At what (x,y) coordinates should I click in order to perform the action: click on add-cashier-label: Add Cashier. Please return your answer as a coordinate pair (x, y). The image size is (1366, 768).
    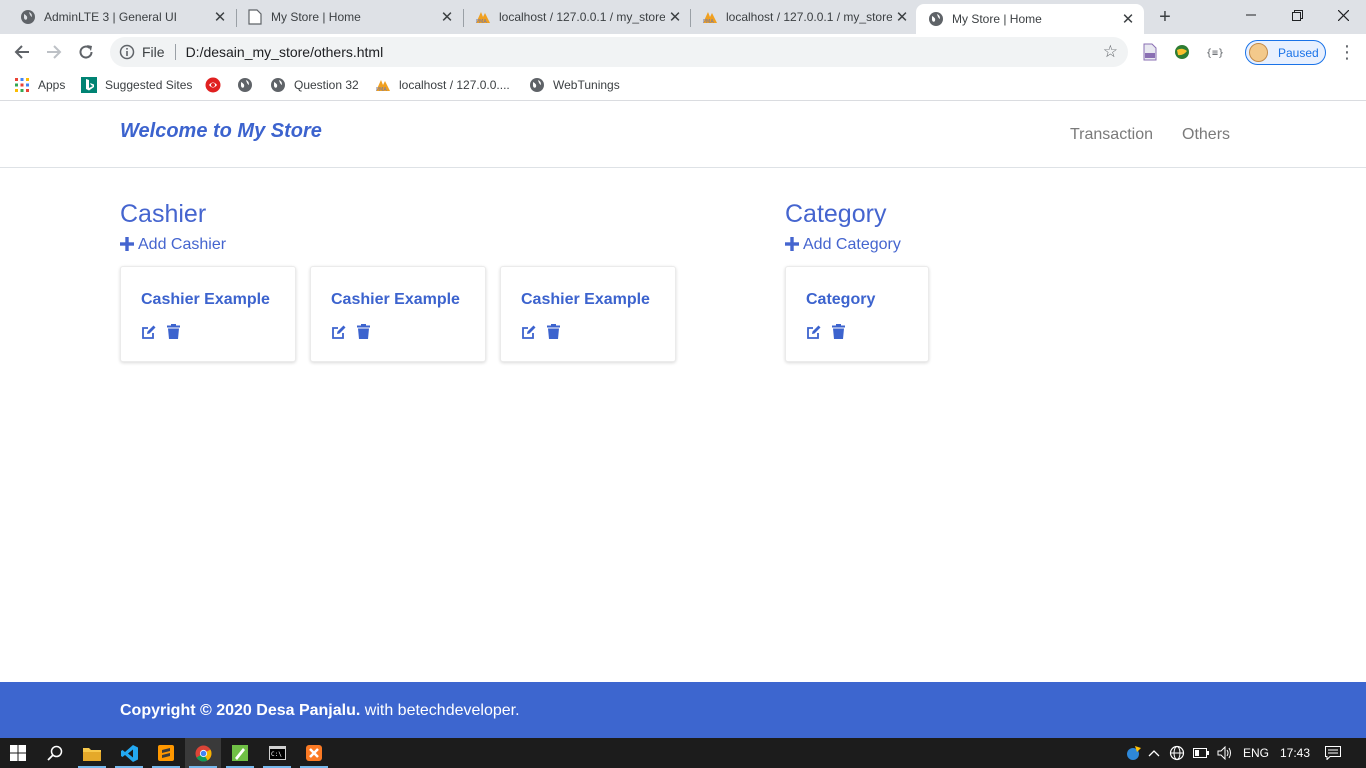
    Looking at the image, I should click on (182, 244).